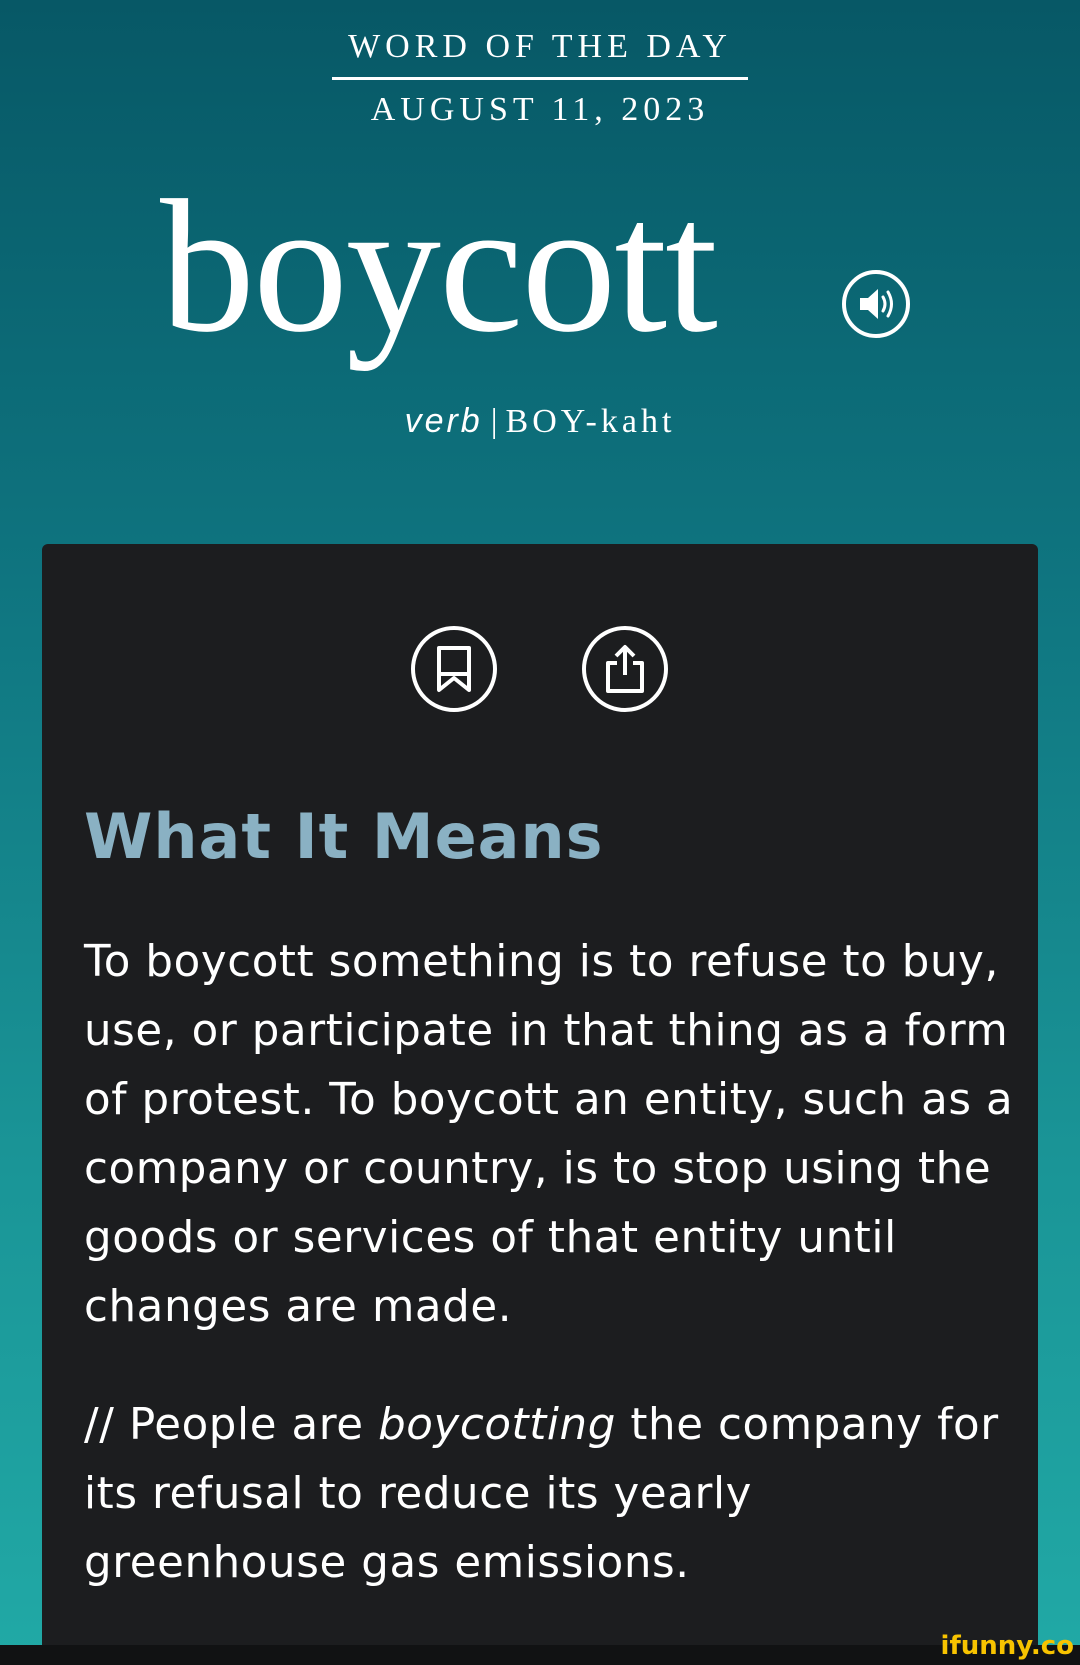 Image resolution: width=1080 pixels, height=1665 pixels. What do you see at coordinates (439, 267) in the screenshot?
I see `word-title: boycott` at bounding box center [439, 267].